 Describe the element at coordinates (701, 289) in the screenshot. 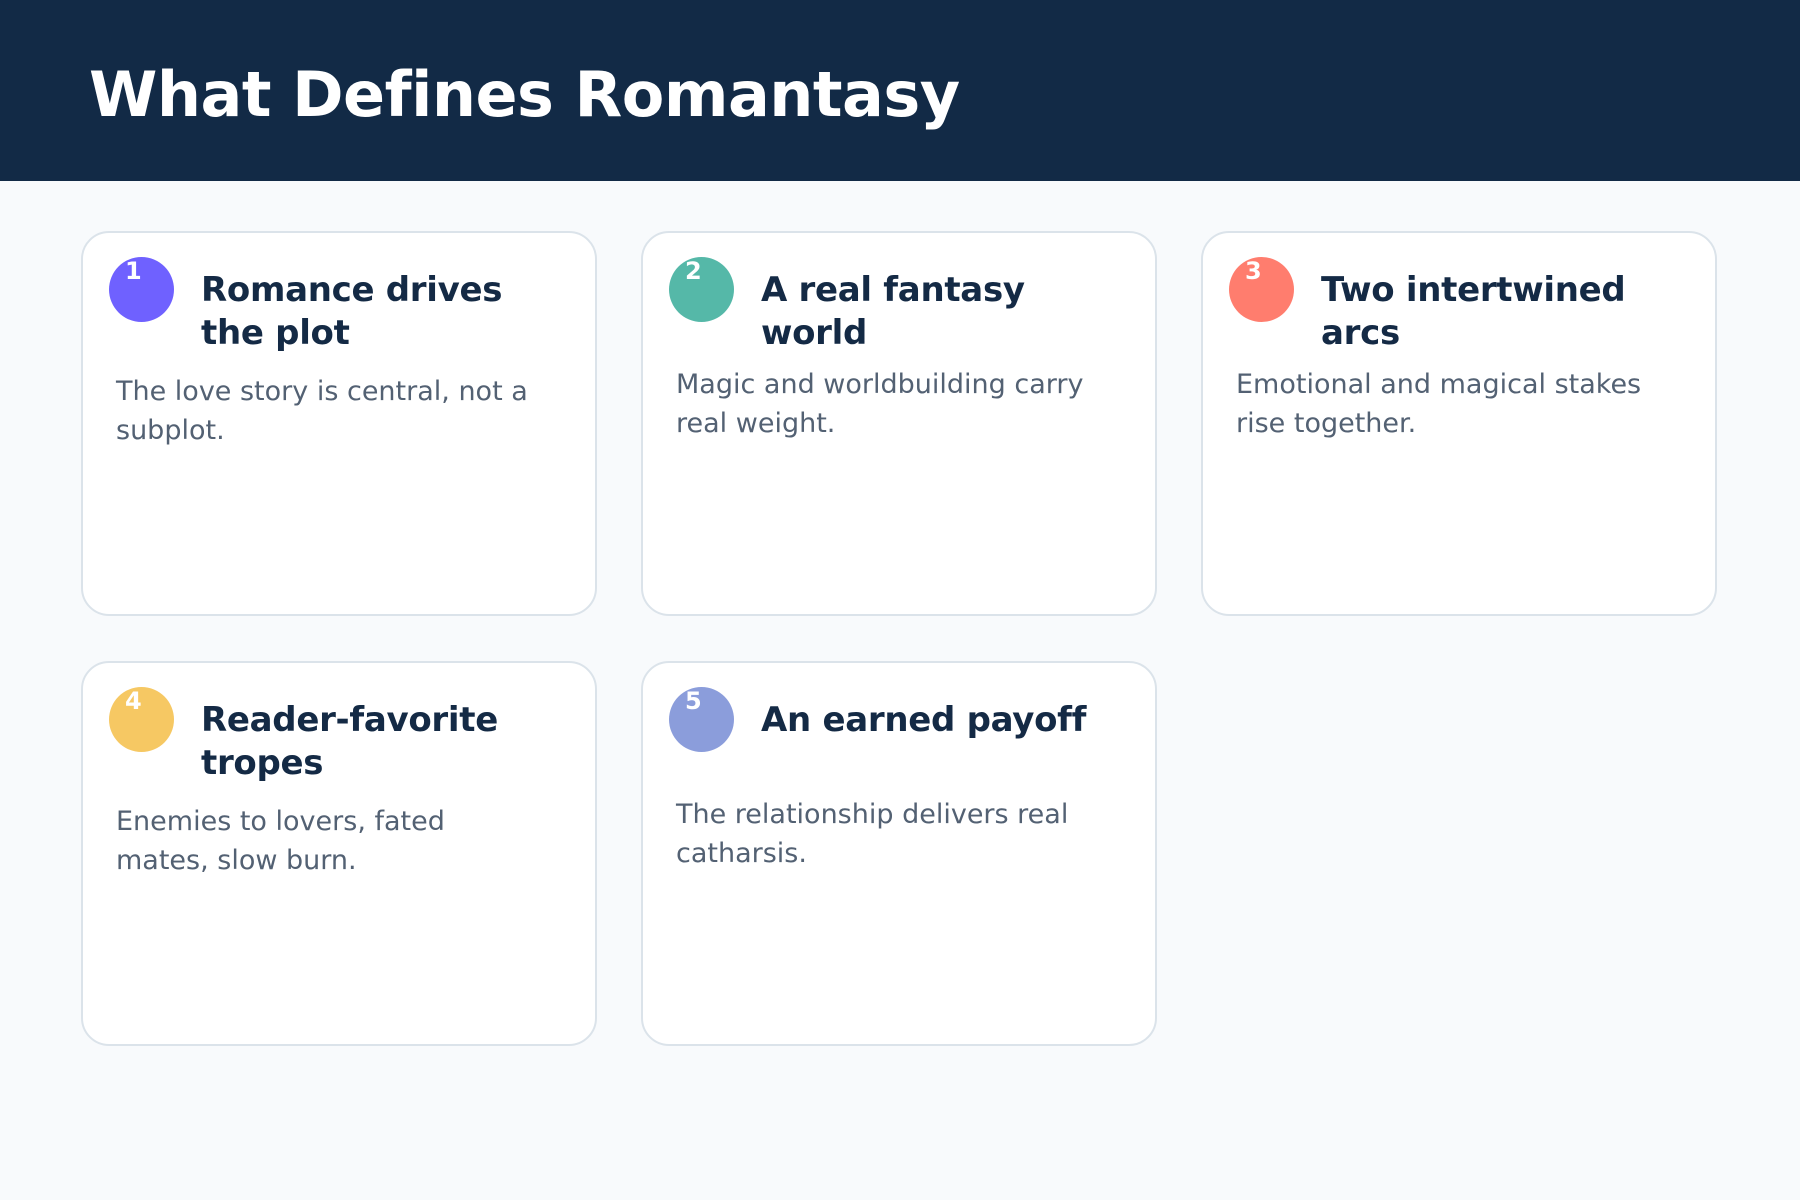

I see `number-badge: 2` at that location.